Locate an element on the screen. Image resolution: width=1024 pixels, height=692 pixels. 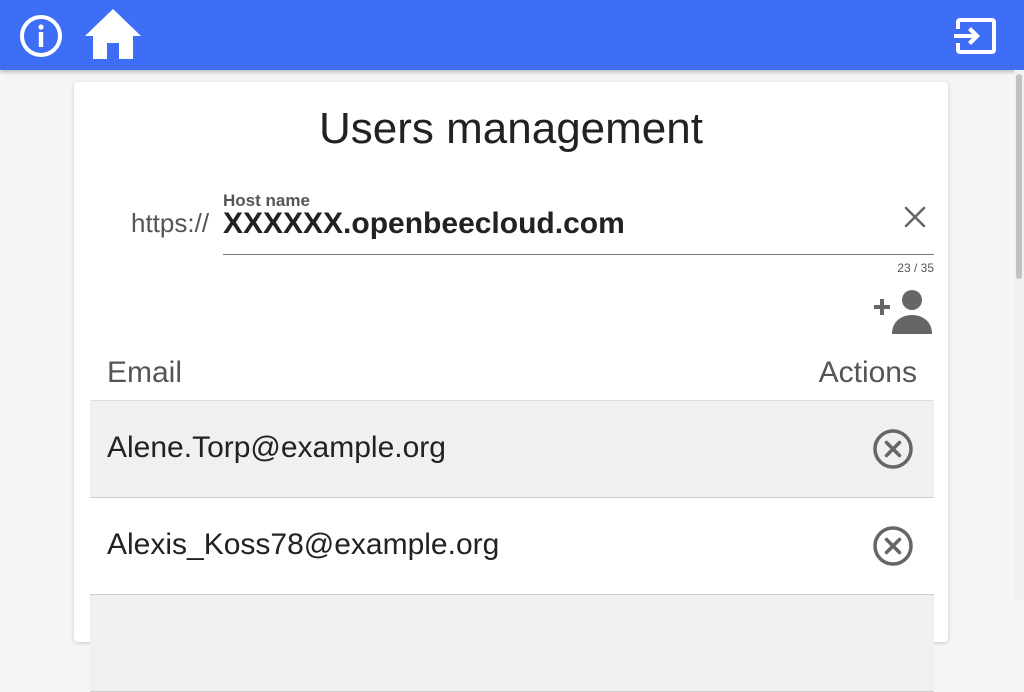
table-header: Email Actions is located at coordinates (512, 372).